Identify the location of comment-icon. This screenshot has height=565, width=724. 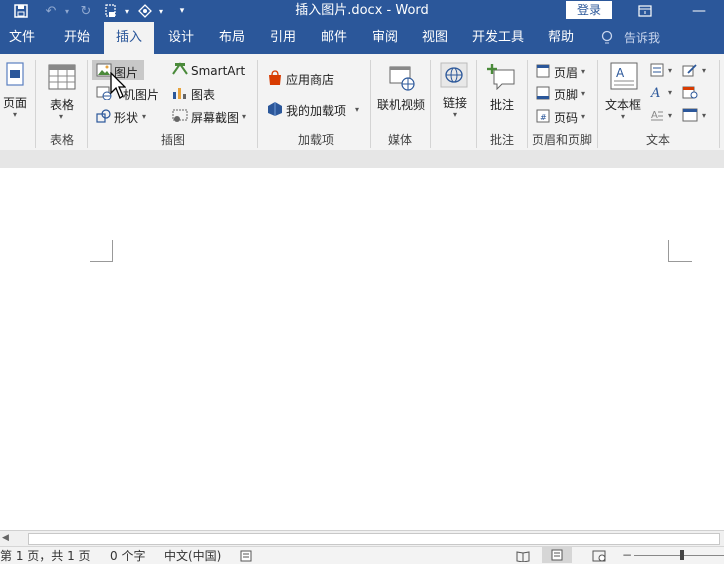
(501, 77).